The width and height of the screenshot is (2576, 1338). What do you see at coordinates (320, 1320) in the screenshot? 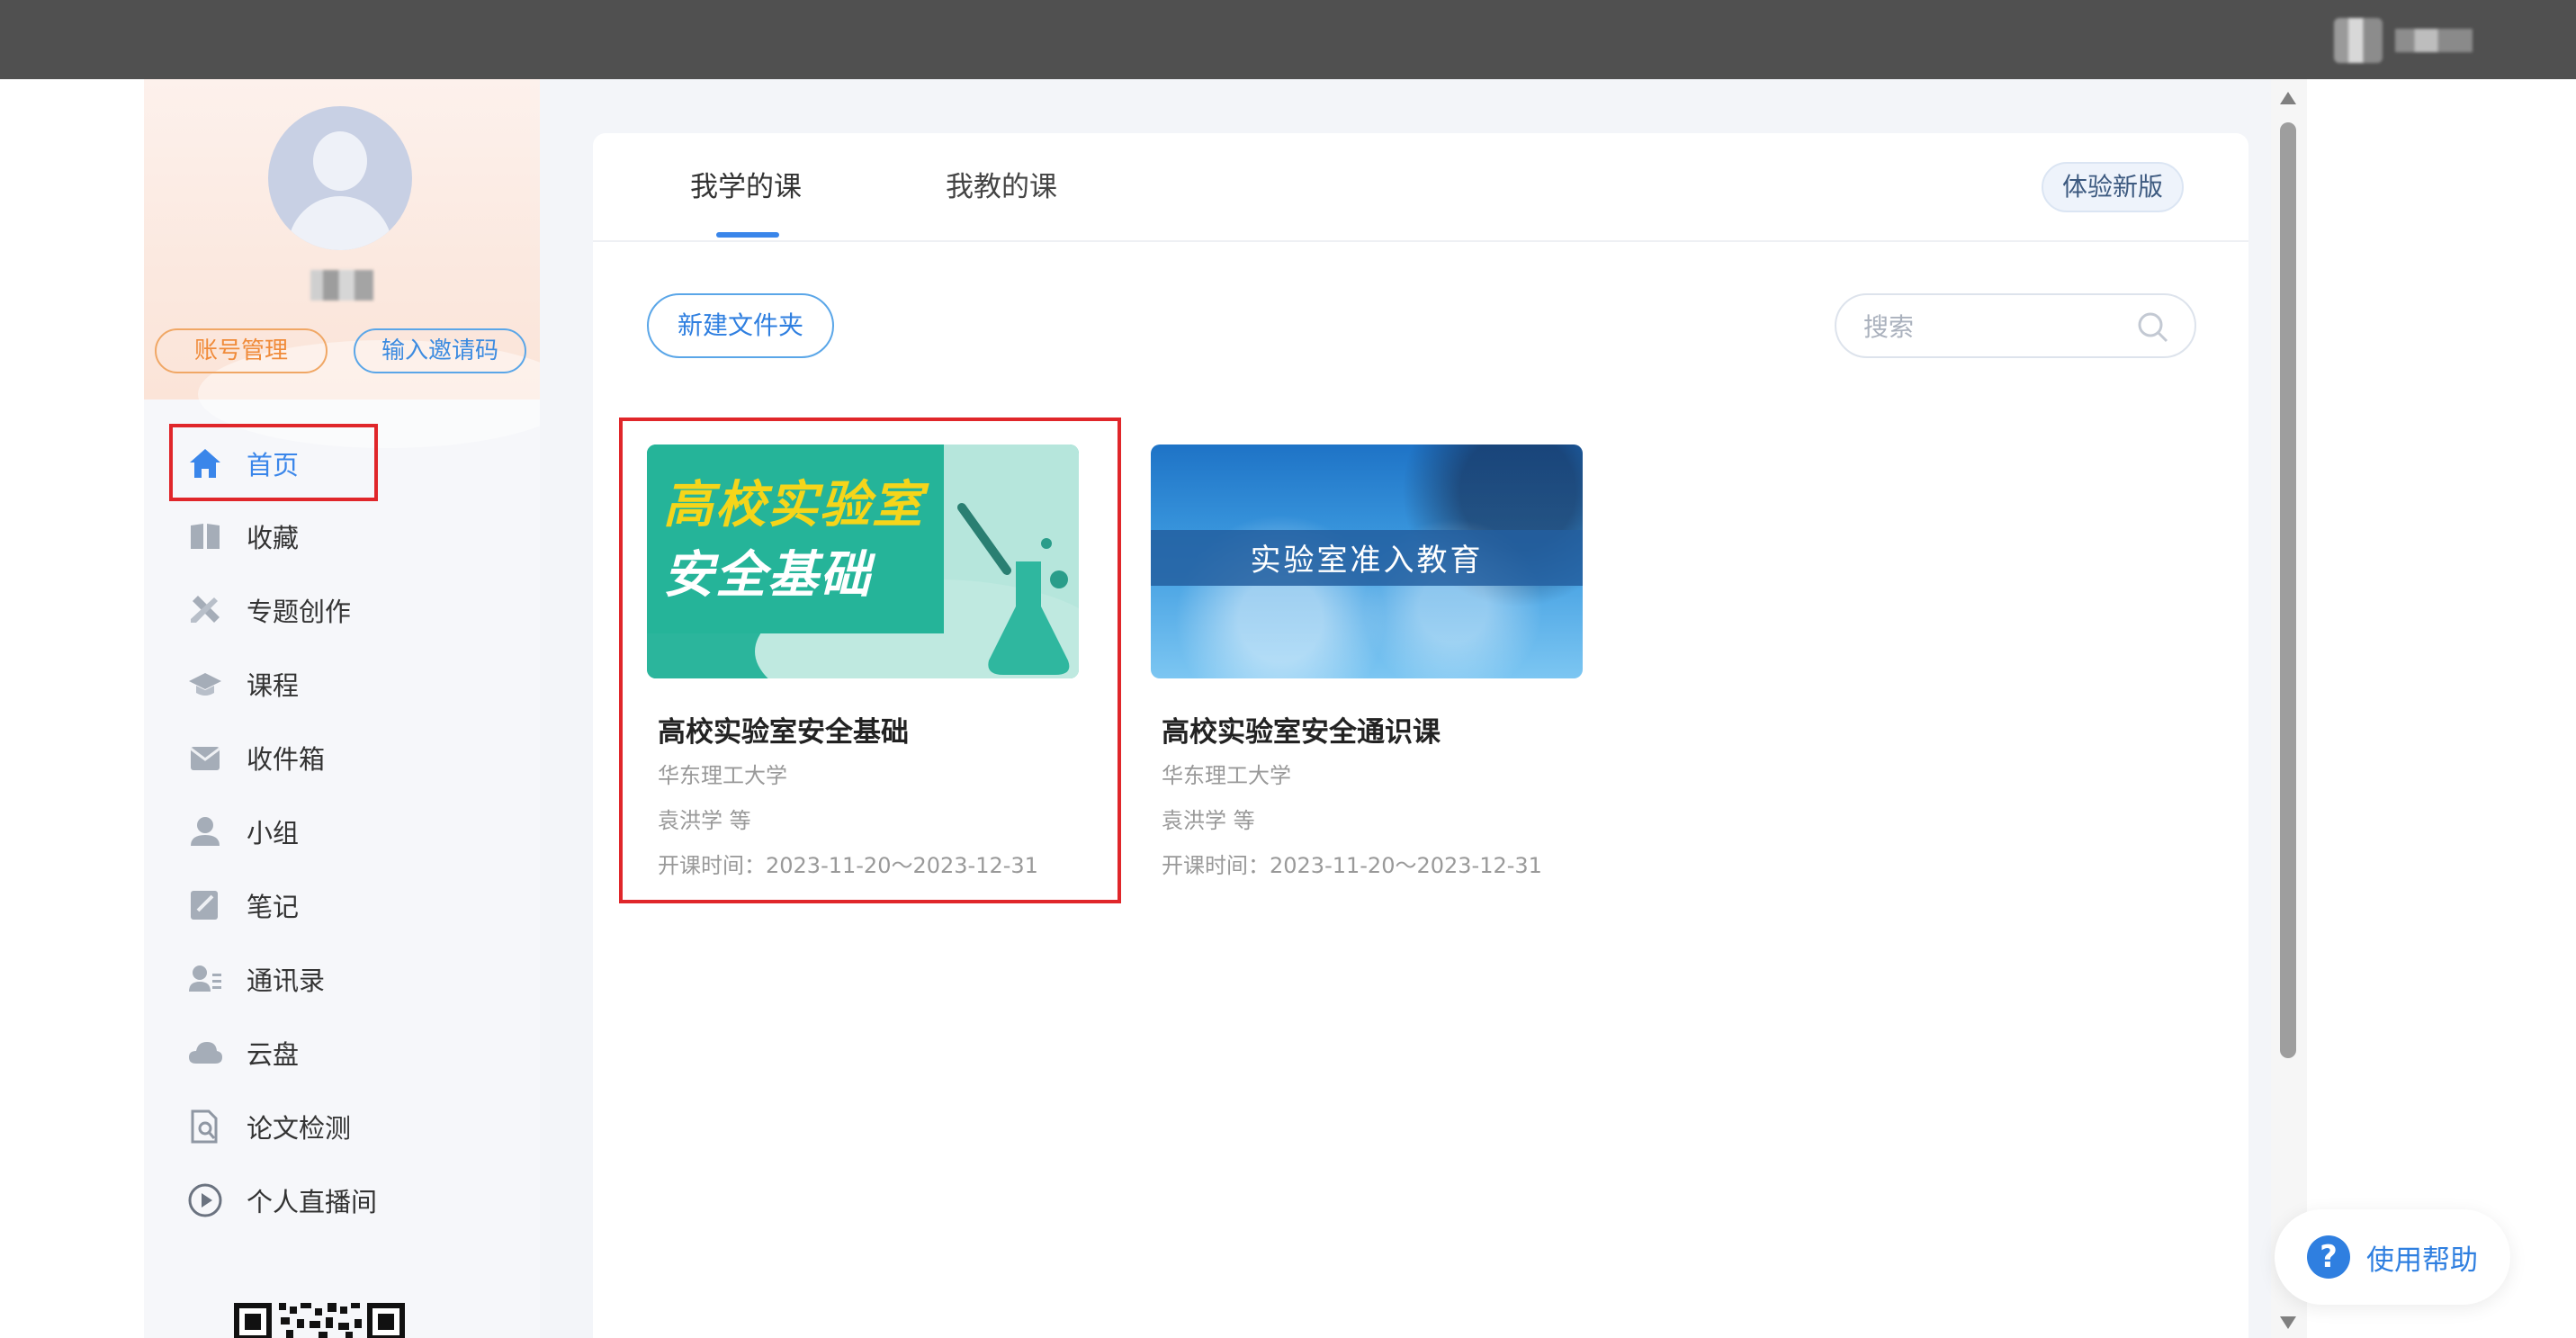
I see `qr-code` at bounding box center [320, 1320].